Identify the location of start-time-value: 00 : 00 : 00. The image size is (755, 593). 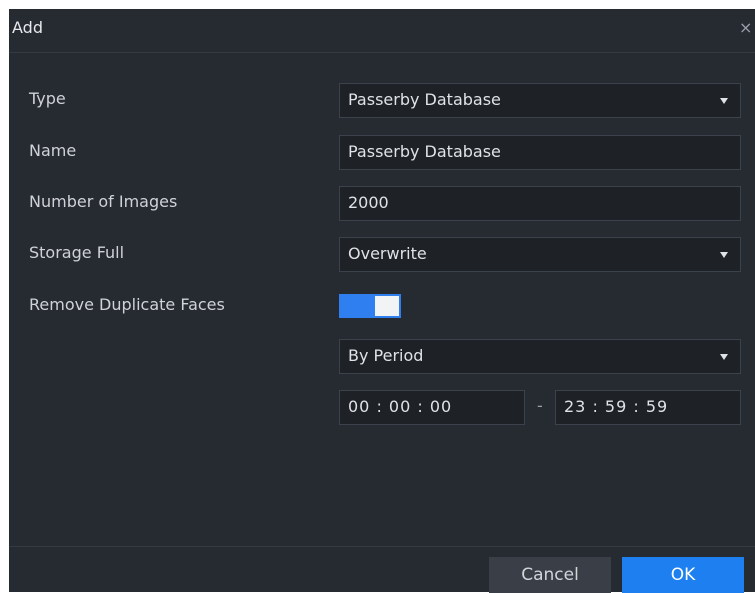
(400, 406).